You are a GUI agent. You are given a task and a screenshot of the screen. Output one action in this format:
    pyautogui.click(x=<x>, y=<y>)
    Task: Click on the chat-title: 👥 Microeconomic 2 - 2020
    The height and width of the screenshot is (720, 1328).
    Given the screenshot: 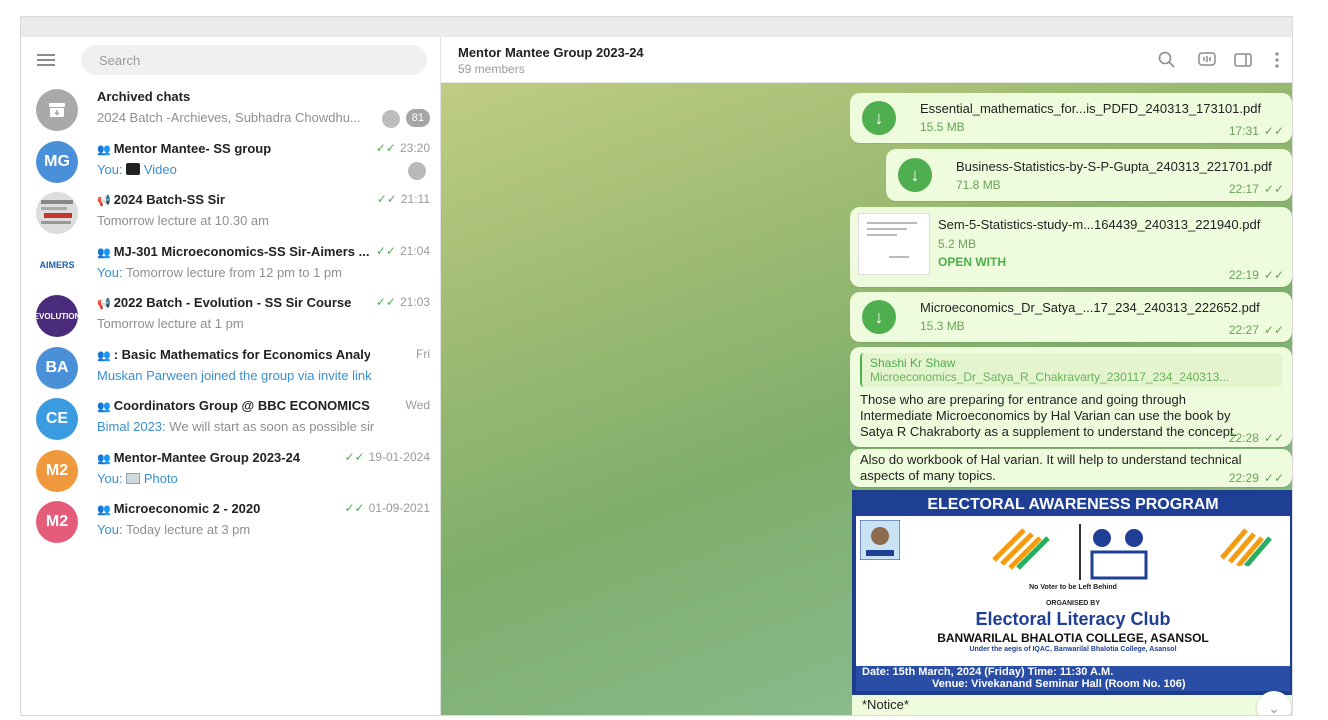 What is the action you would take?
    pyautogui.click(x=233, y=508)
    